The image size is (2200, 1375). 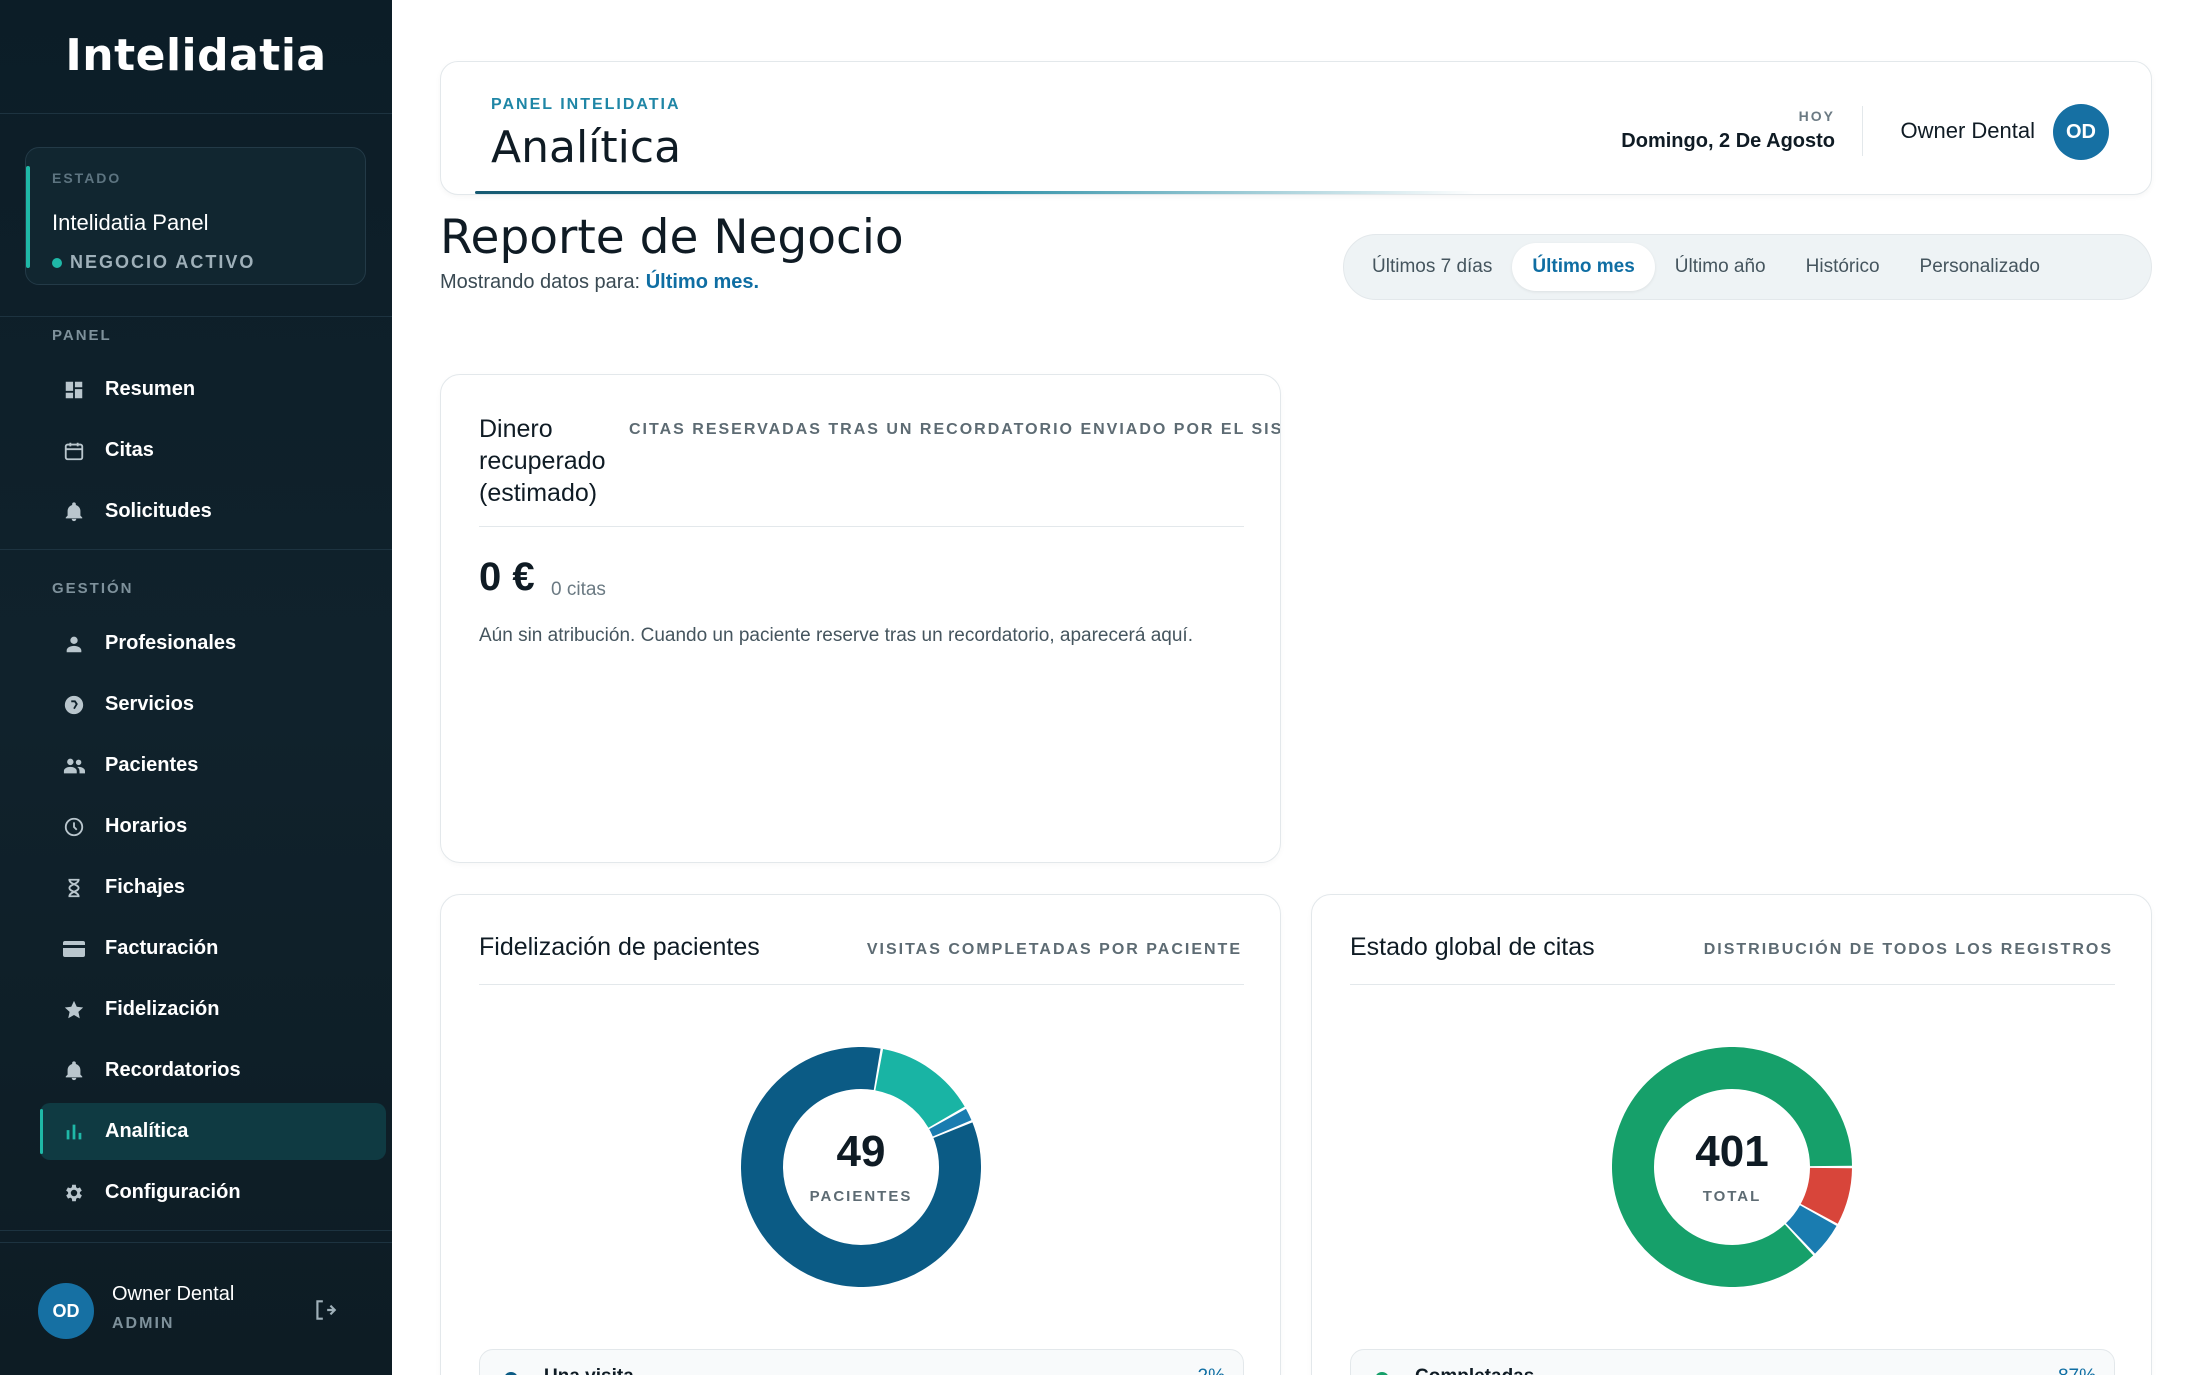 I want to click on tab-historic: Histórico, so click(x=1843, y=267).